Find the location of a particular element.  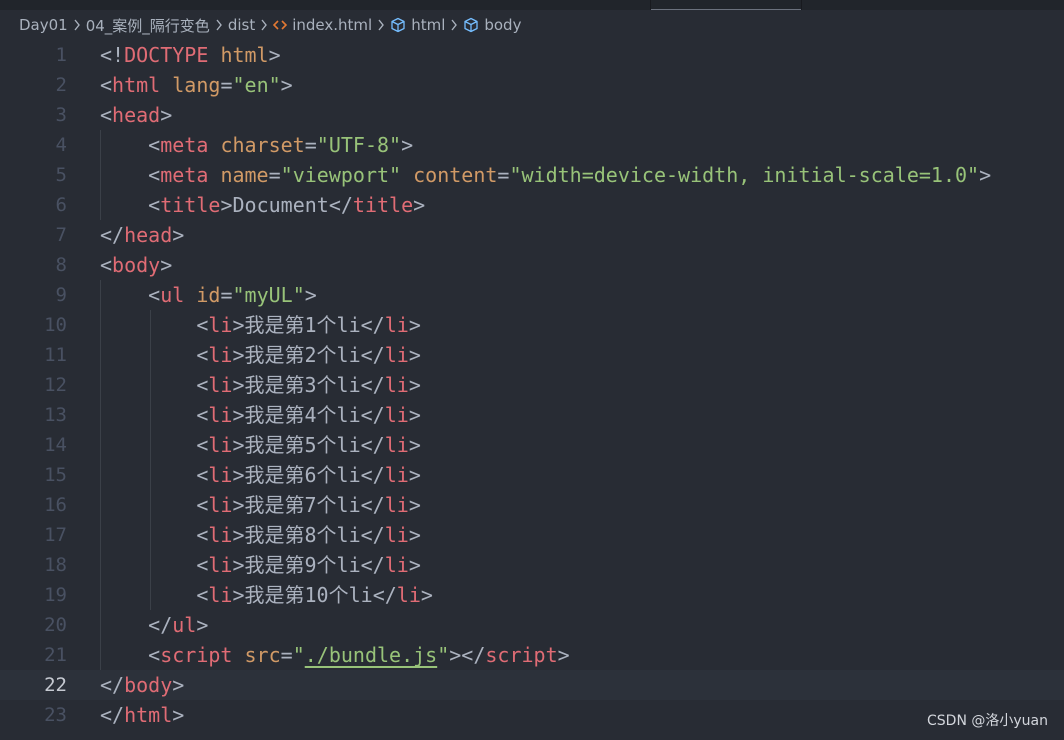

code-line: 12 <li>我是第3个li</li> is located at coordinates (532, 385).